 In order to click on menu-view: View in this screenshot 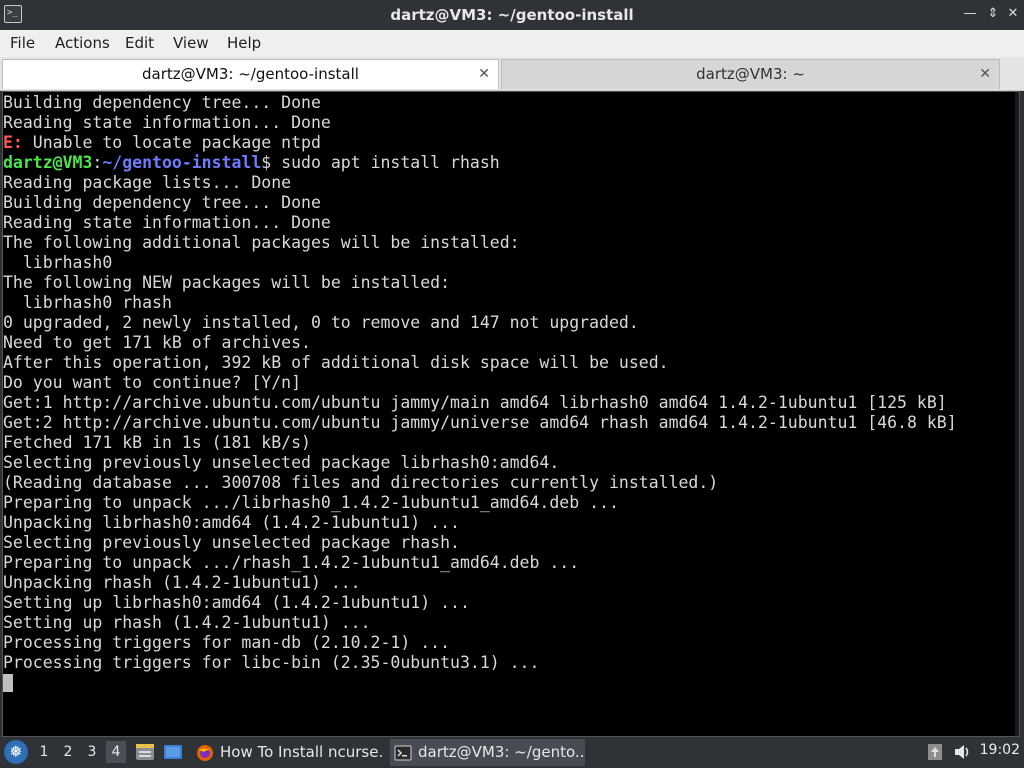, I will do `click(191, 43)`.